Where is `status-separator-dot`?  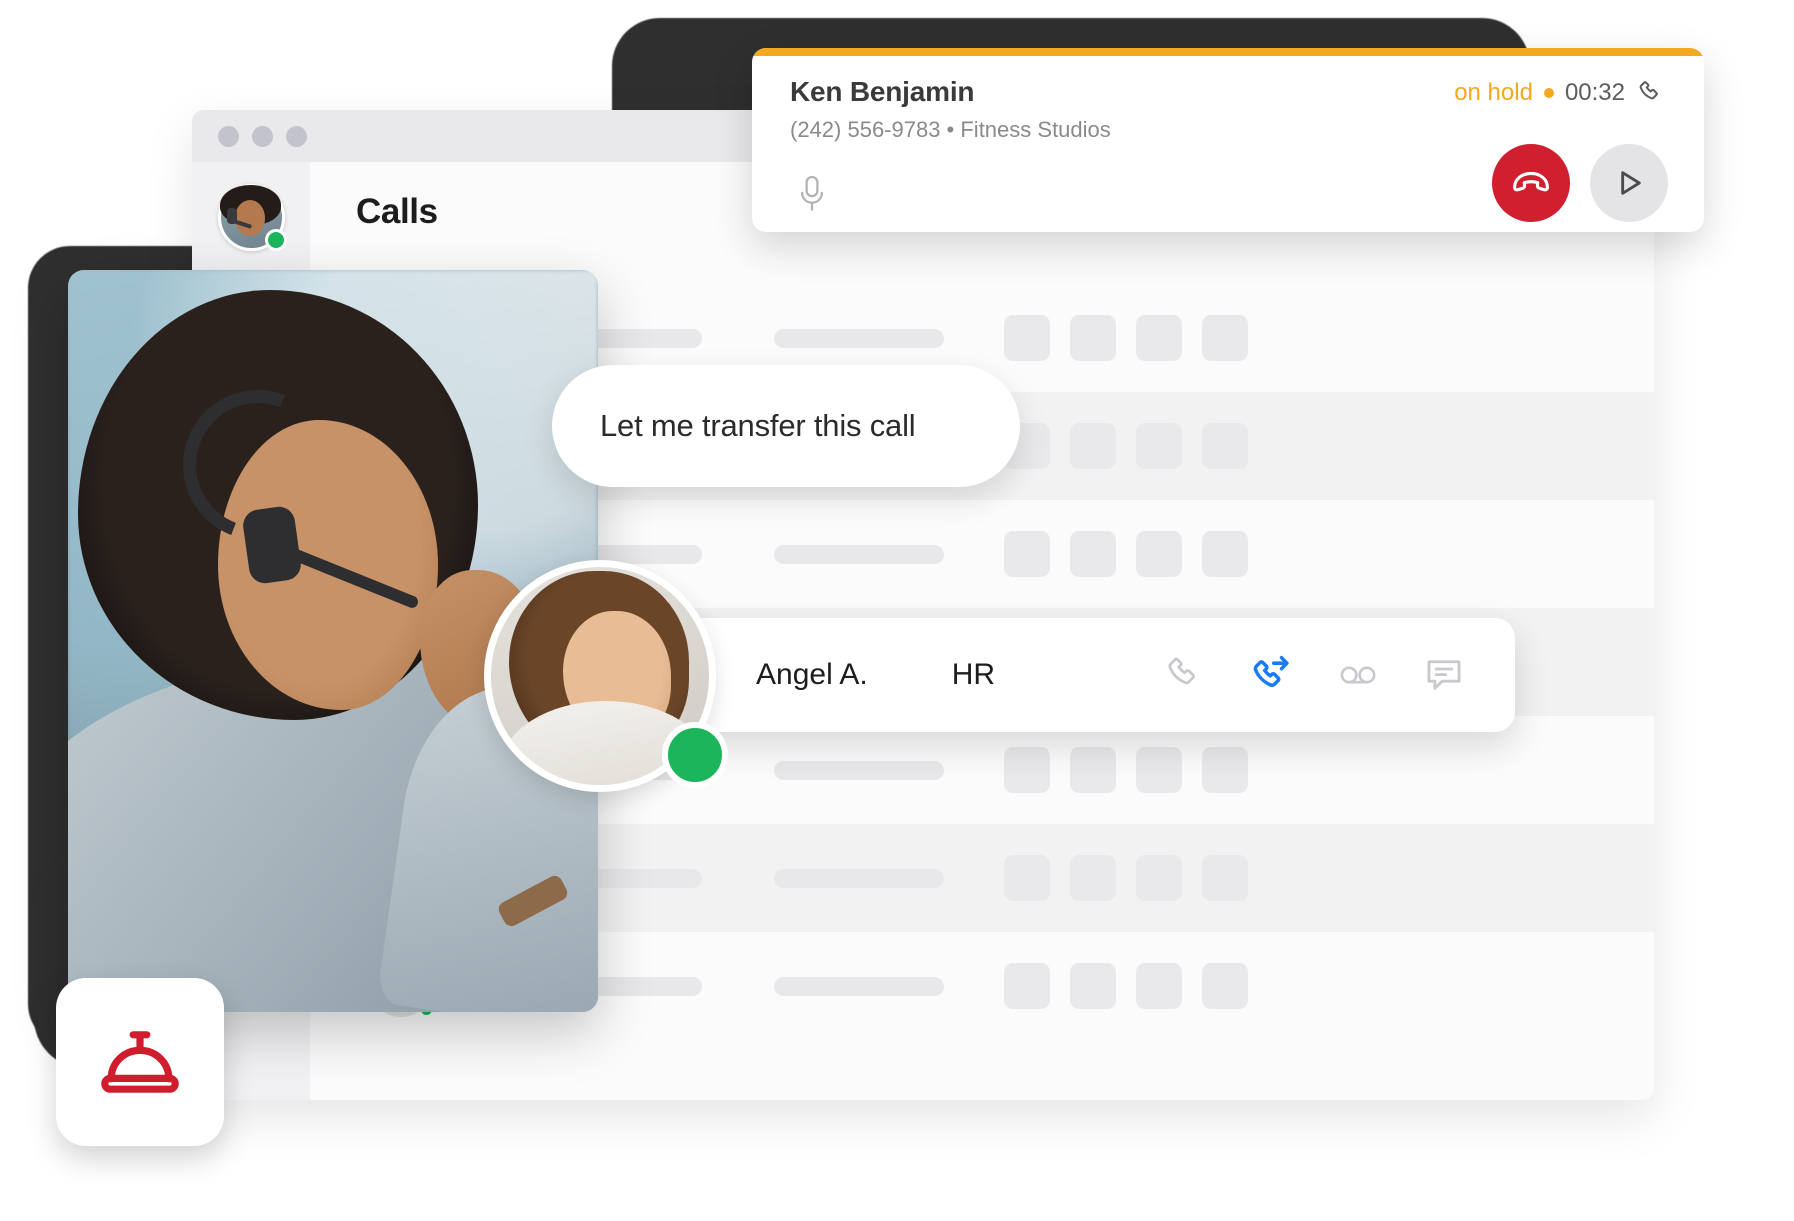 status-separator-dot is located at coordinates (1548, 93).